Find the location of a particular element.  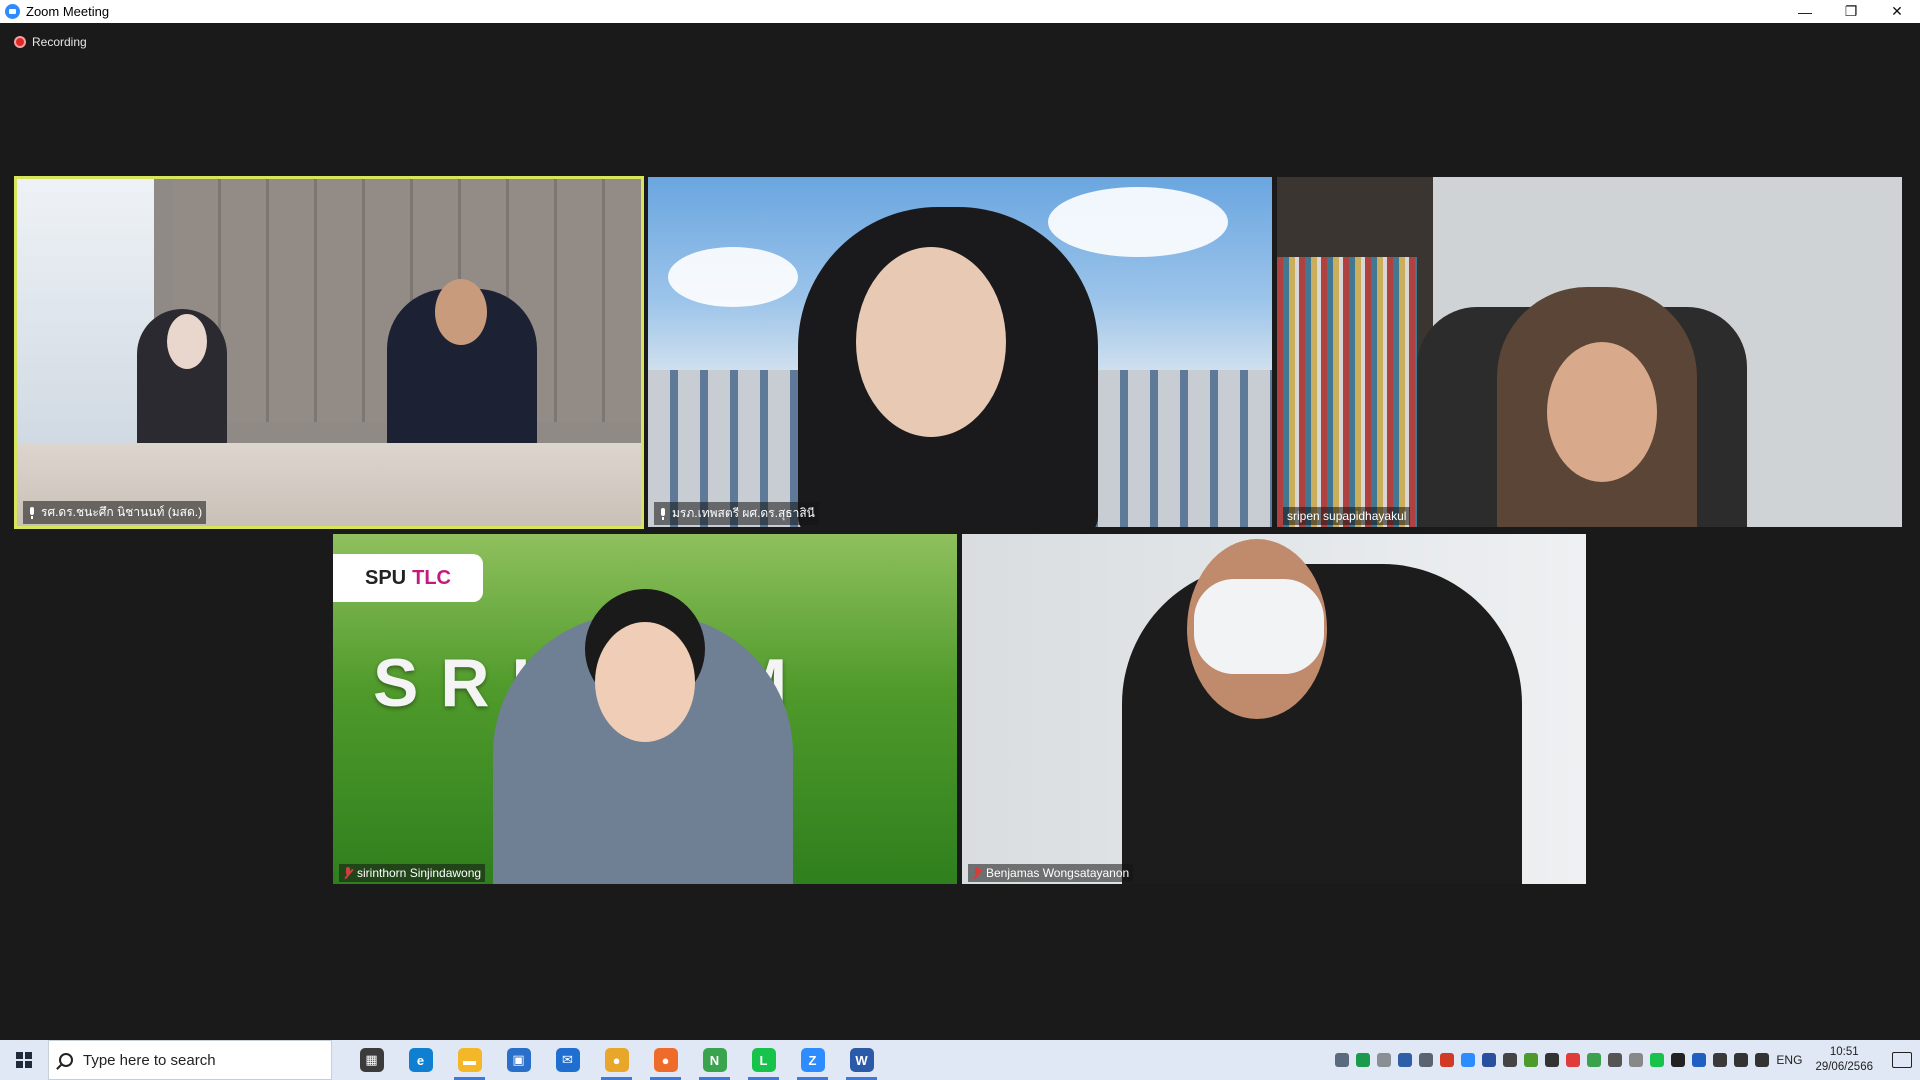

window-controls: — ❐ ✕ is located at coordinates (1851, 11).